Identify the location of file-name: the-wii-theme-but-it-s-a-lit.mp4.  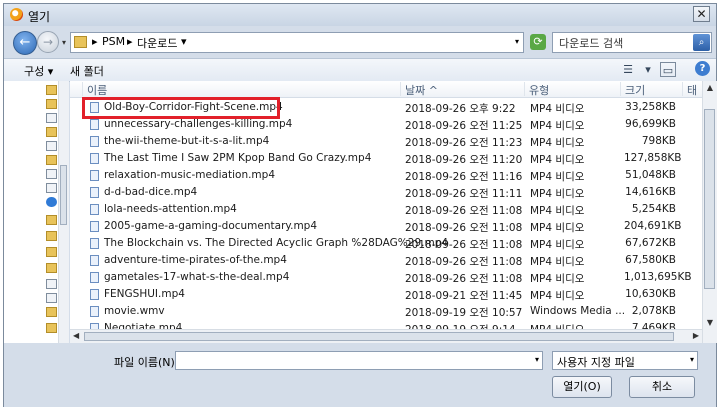
(187, 141).